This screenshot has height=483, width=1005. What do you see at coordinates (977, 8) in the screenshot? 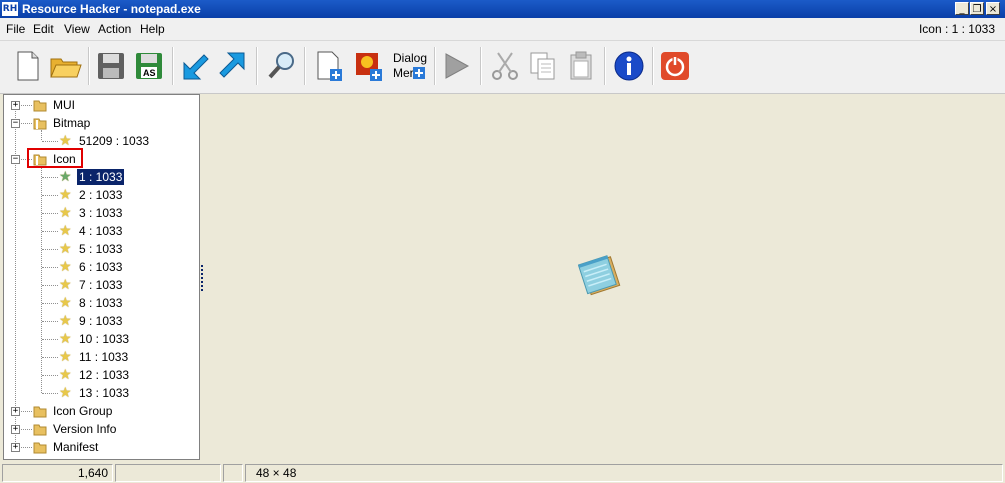
I see `restore-button: ❐` at bounding box center [977, 8].